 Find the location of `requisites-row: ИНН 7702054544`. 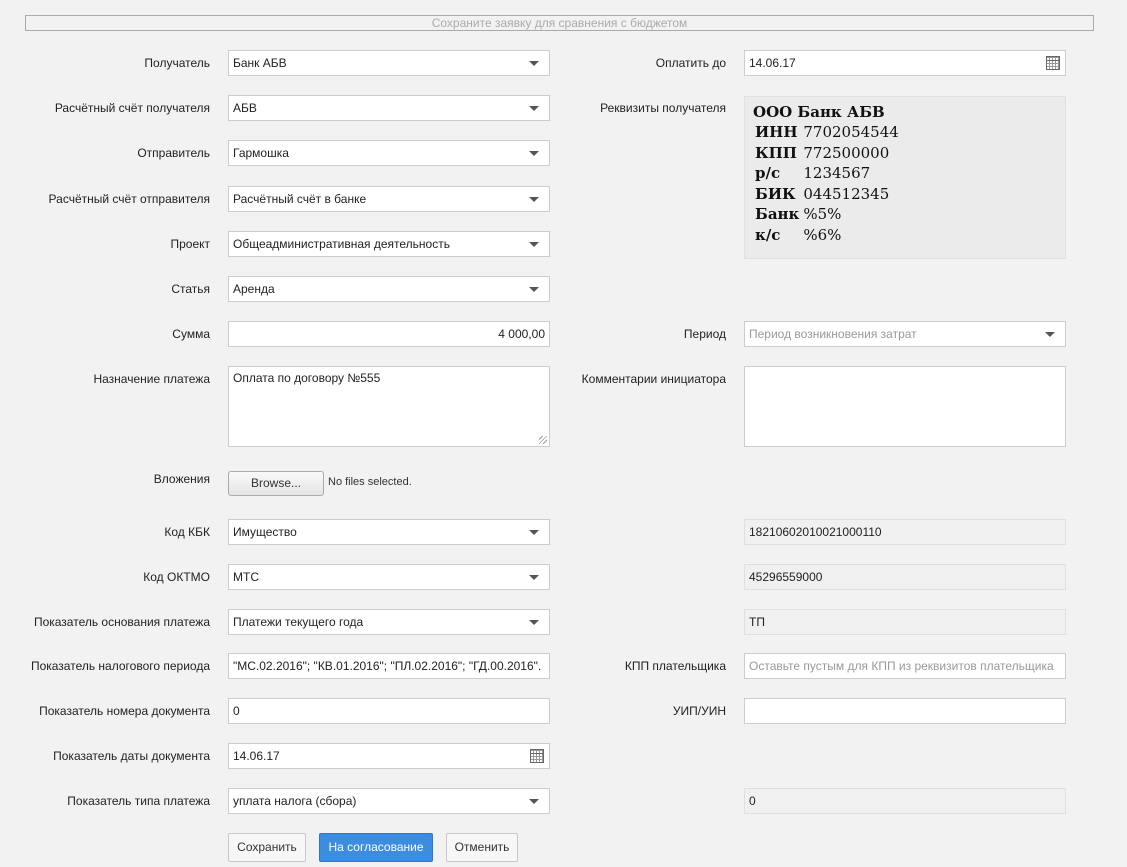

requisites-row: ИНН 7702054544 is located at coordinates (828, 132).